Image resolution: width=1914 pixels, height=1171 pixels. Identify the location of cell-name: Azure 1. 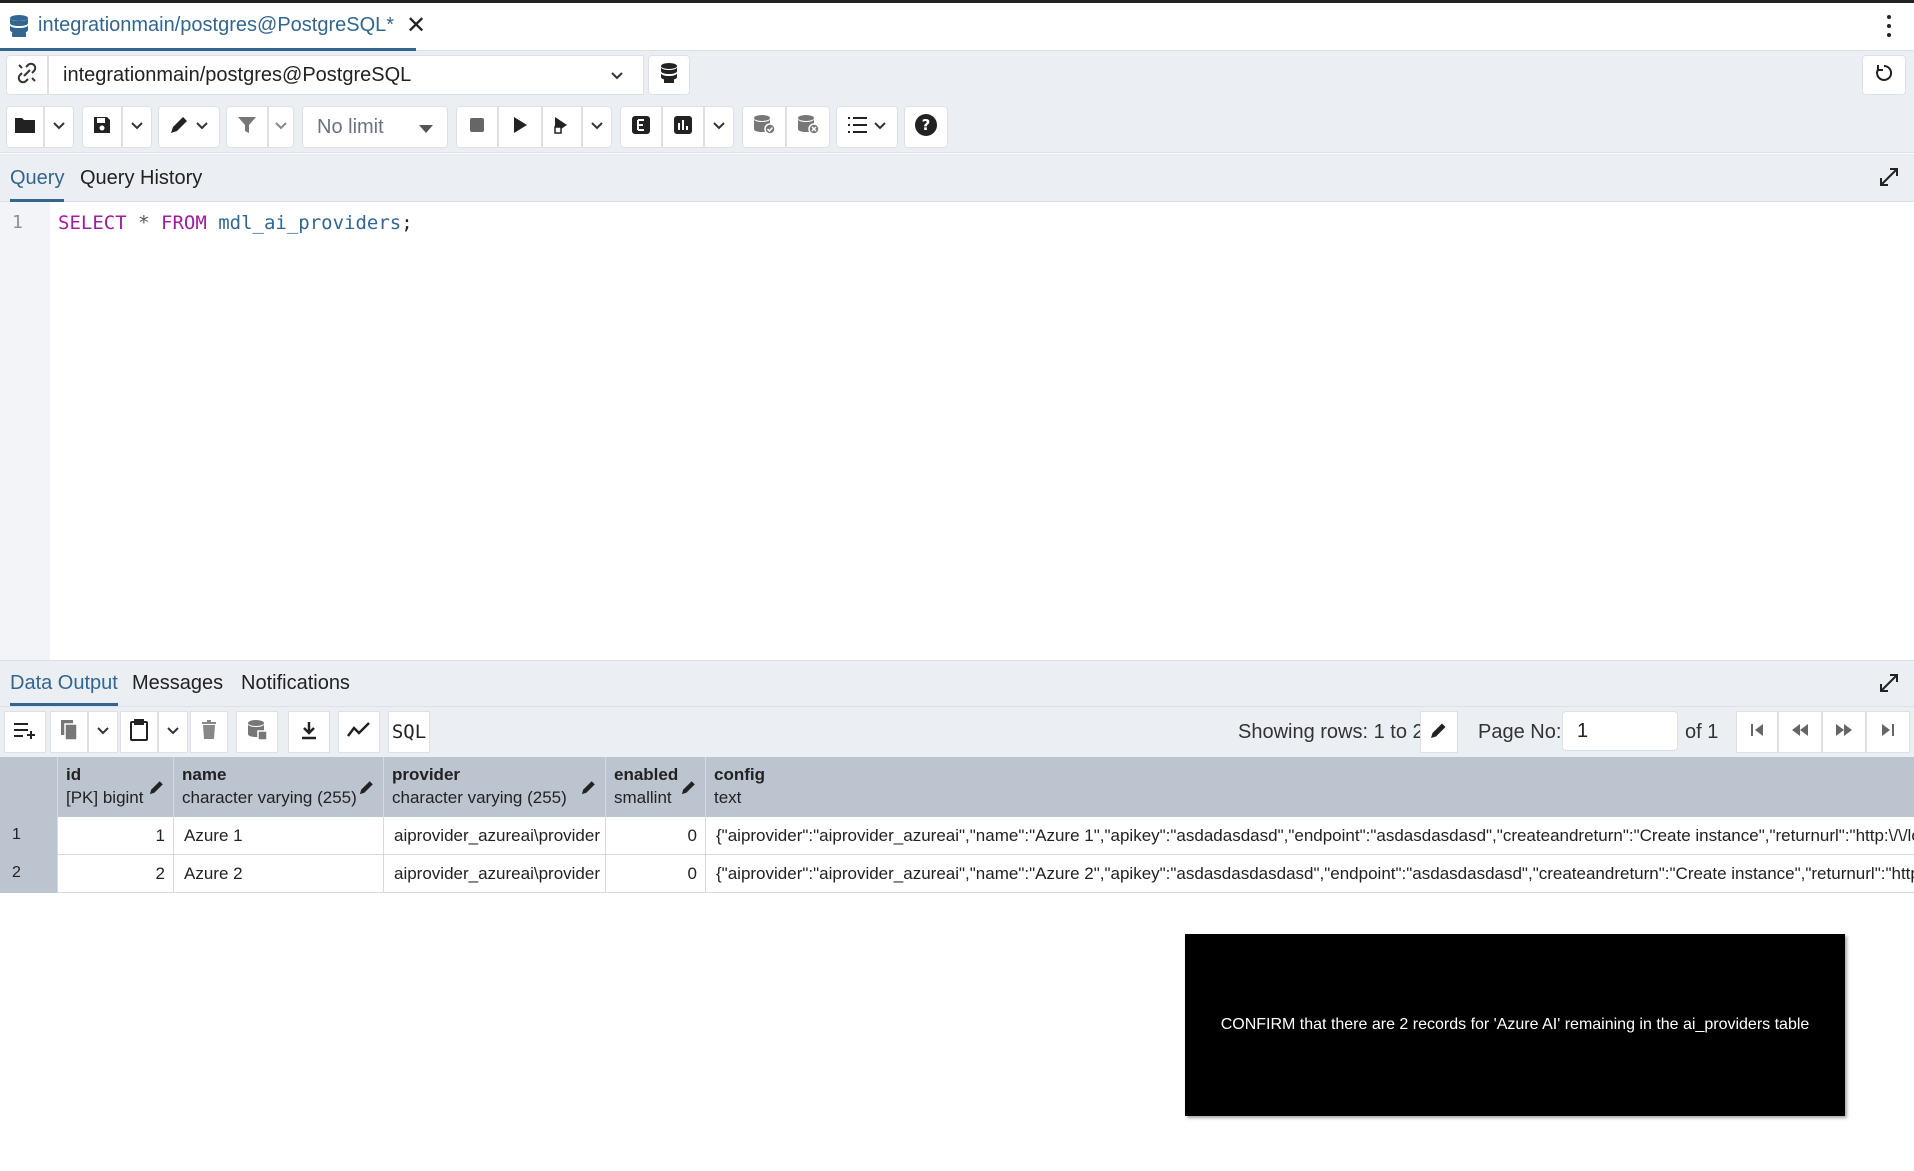
(279, 836).